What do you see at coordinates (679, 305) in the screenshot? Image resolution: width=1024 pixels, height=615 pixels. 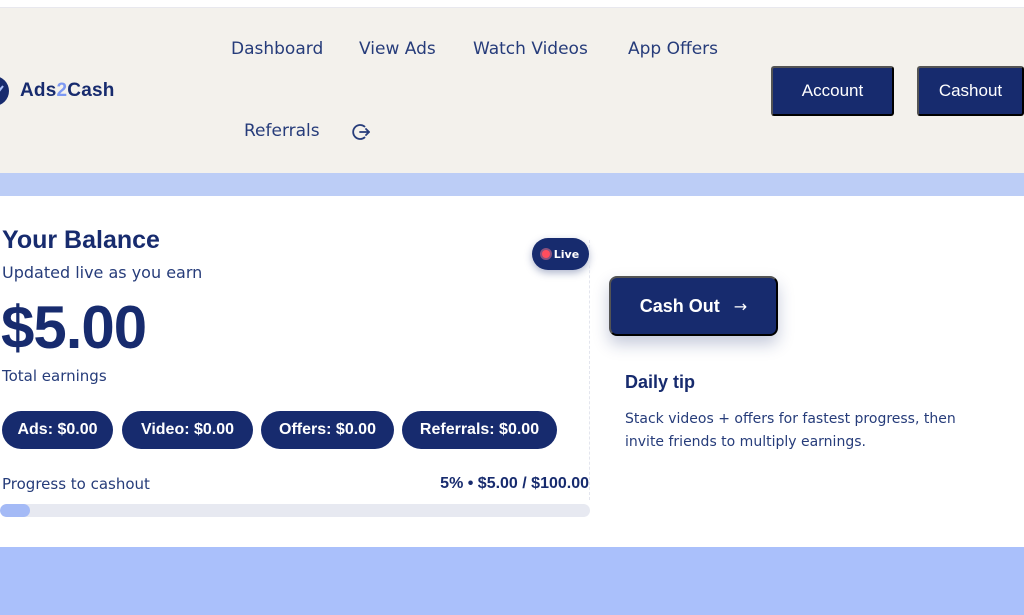 I see `cash-out-label: Cash Out` at bounding box center [679, 305].